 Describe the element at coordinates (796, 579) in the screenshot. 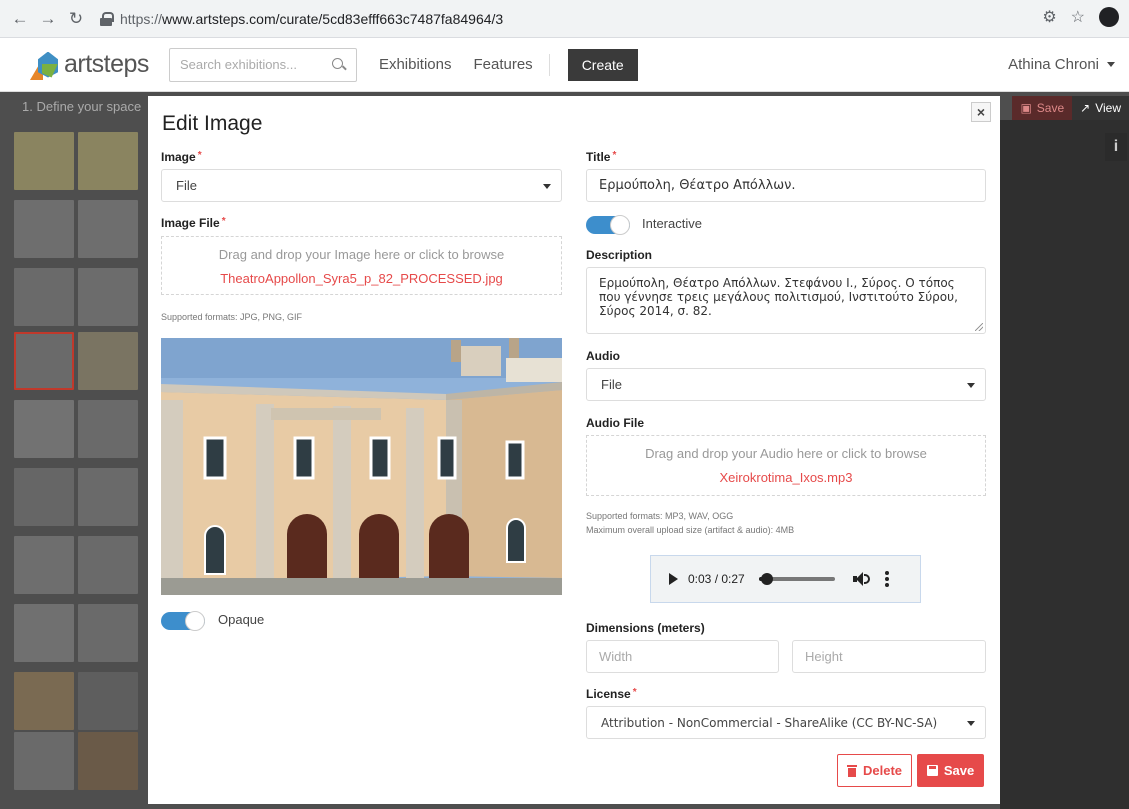

I see `player-progress` at that location.